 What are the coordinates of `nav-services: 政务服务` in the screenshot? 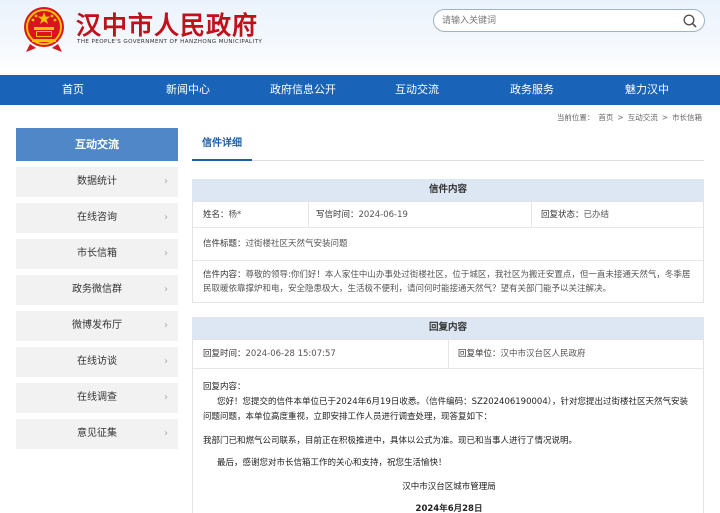 It's located at (532, 90).